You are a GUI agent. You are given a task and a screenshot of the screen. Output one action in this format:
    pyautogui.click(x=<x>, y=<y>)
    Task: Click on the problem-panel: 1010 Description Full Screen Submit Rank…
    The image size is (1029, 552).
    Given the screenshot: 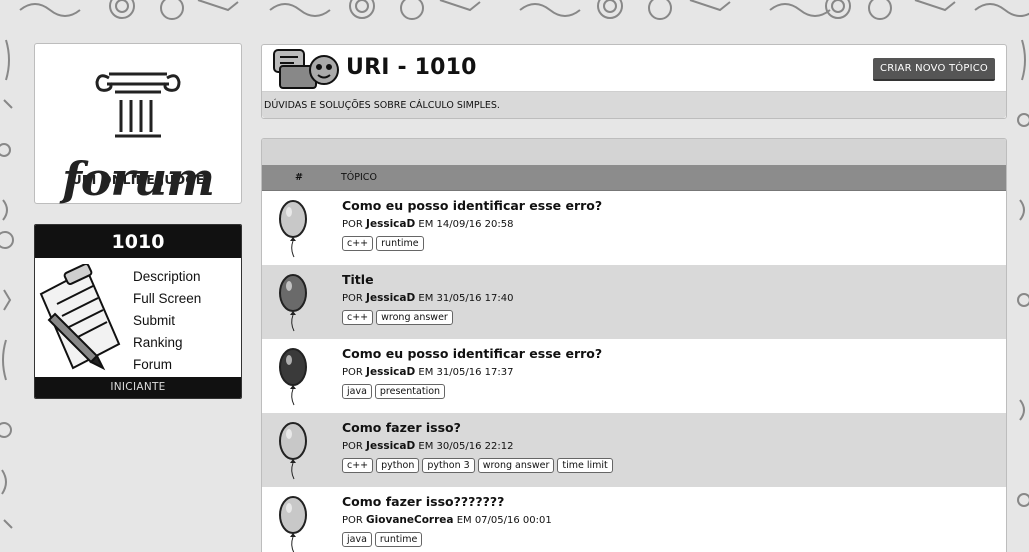 What is the action you would take?
    pyautogui.click(x=138, y=311)
    